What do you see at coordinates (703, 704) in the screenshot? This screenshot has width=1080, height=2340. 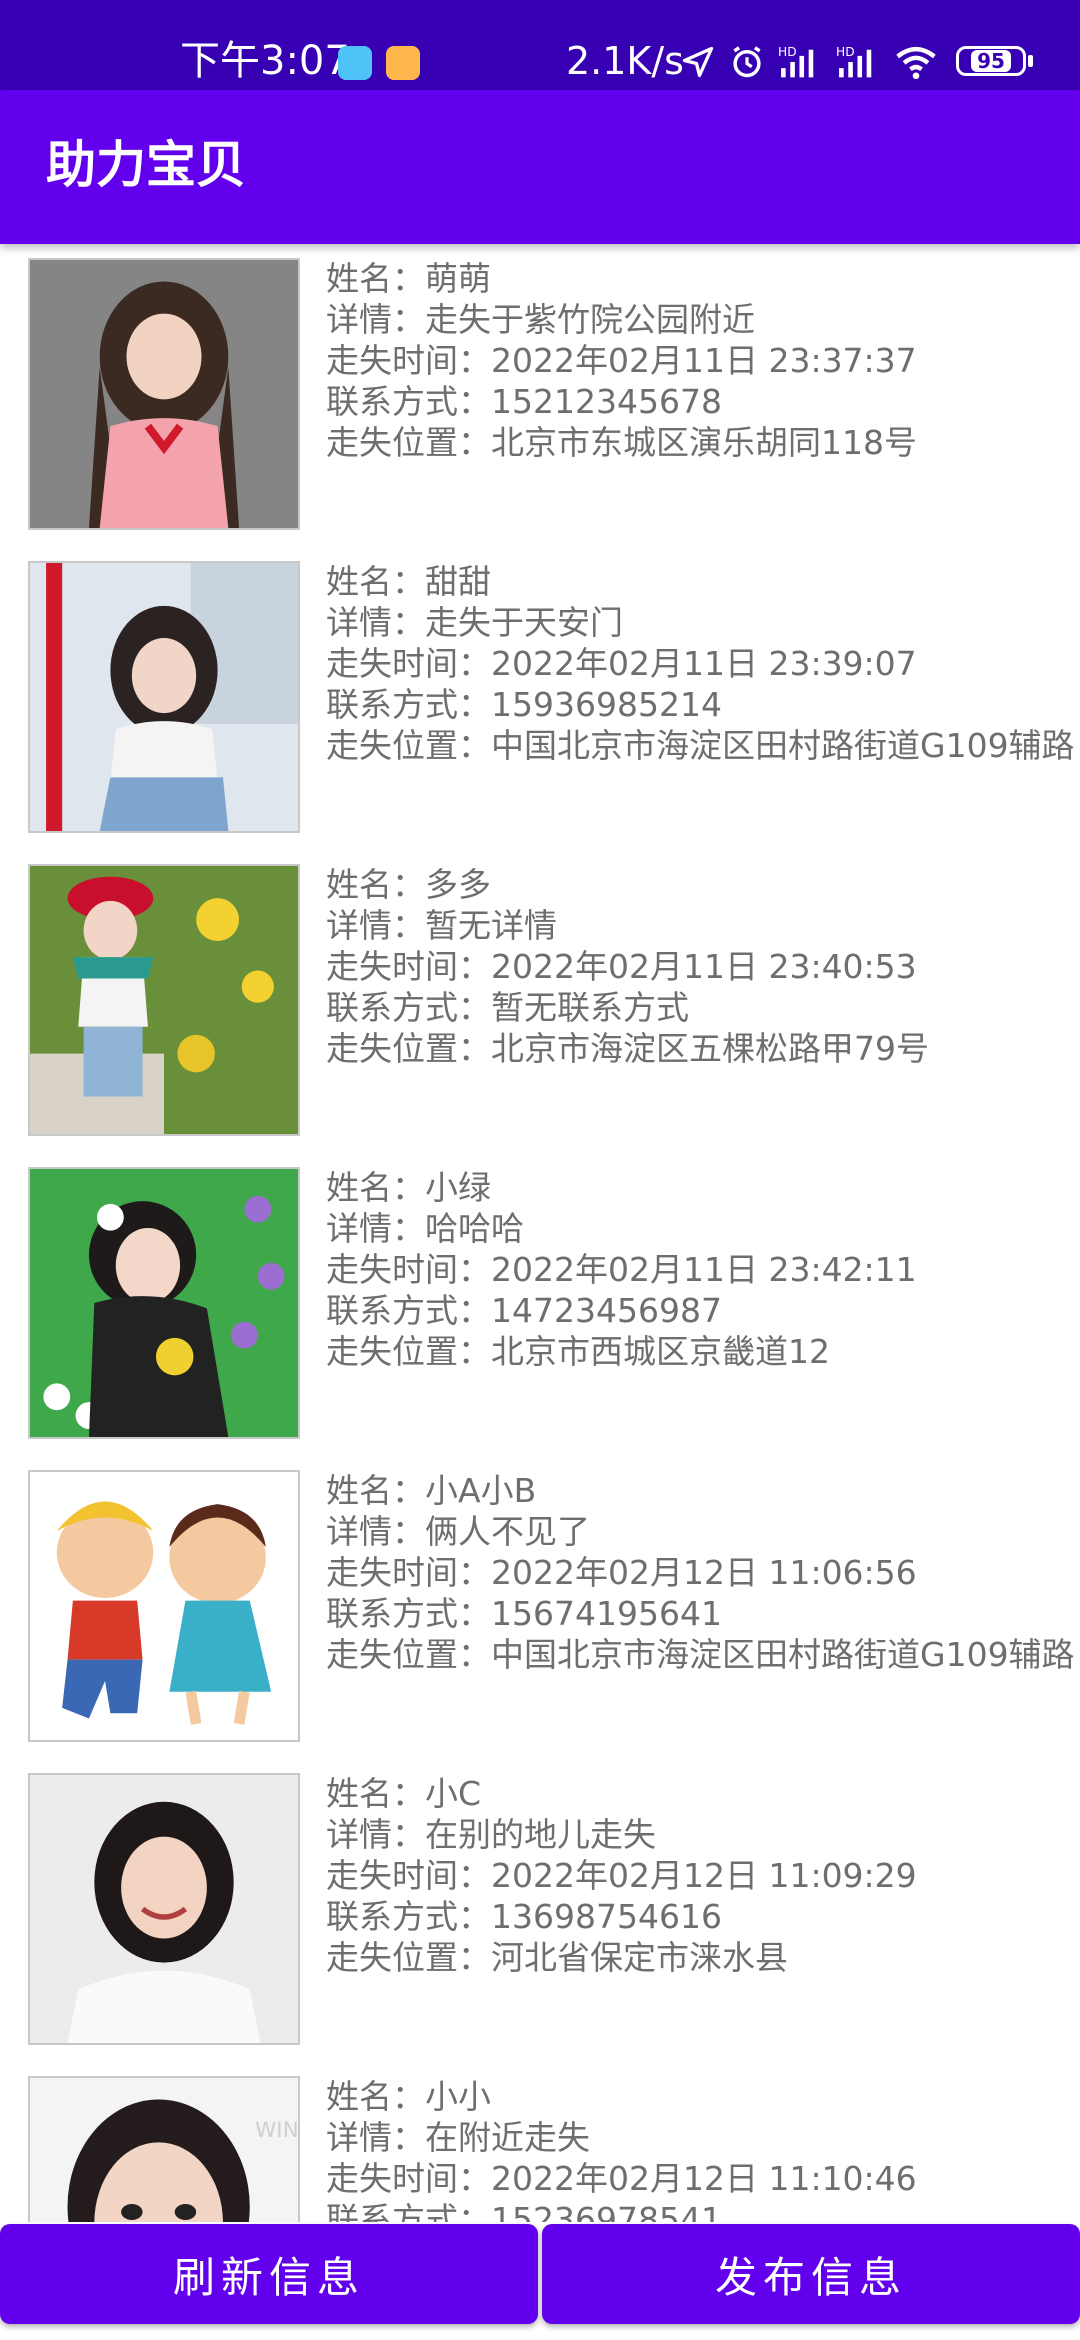 I see `info-row-contact: 联系方式：15936985214` at bounding box center [703, 704].